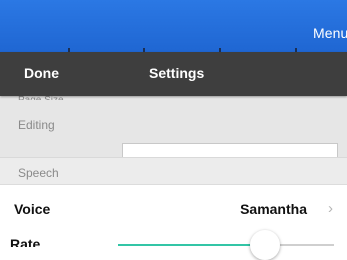  I want to click on rate-slider-thumb, so click(265, 245).